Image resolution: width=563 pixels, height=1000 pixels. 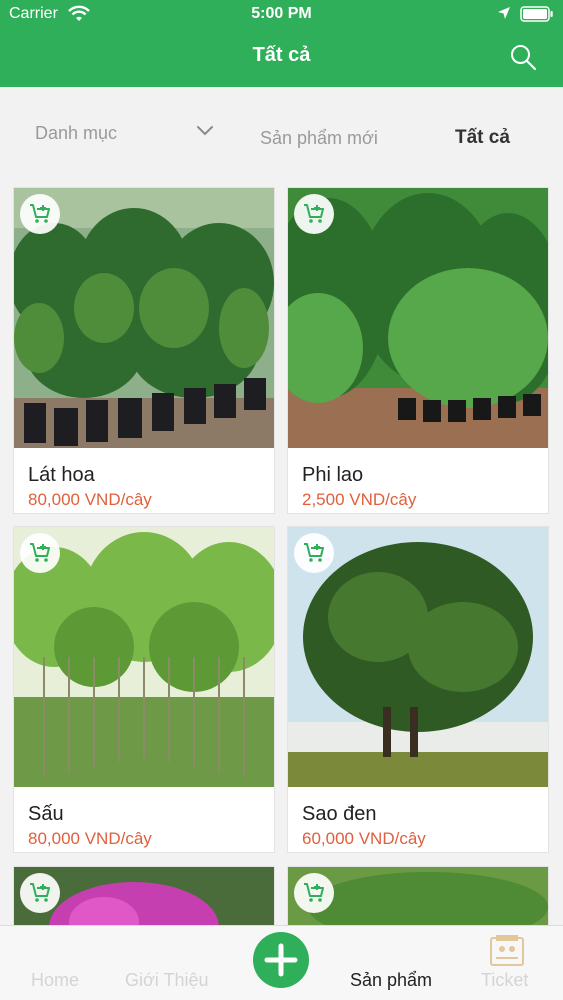 I want to click on product-price: 2,500 VND/cây, so click(x=359, y=499).